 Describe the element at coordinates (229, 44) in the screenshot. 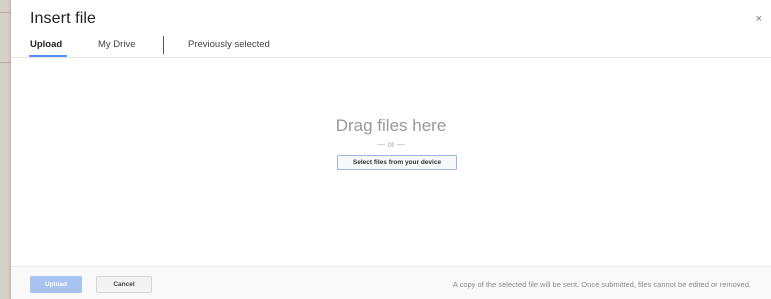

I see `tab-previously-selected: Previously selected` at that location.